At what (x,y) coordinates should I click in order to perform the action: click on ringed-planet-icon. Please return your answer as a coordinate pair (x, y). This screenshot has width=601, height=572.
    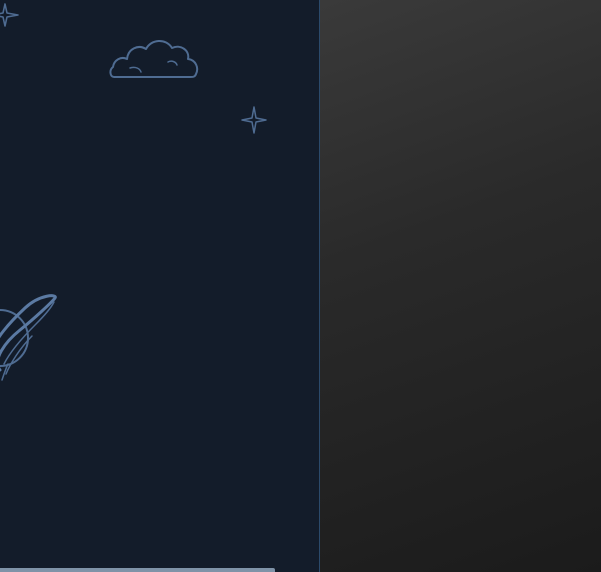
    Looking at the image, I should click on (28, 337).